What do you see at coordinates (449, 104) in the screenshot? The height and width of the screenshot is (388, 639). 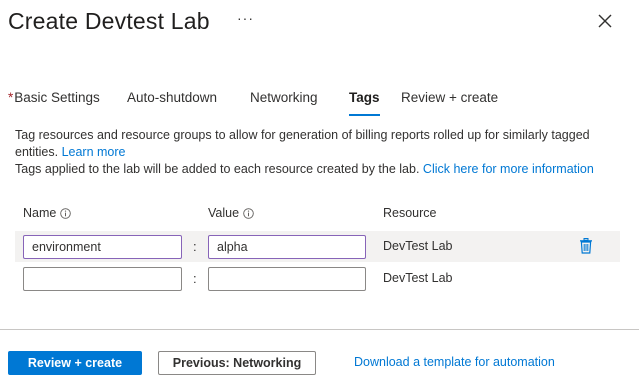 I see `tab-review-create: Review + create` at bounding box center [449, 104].